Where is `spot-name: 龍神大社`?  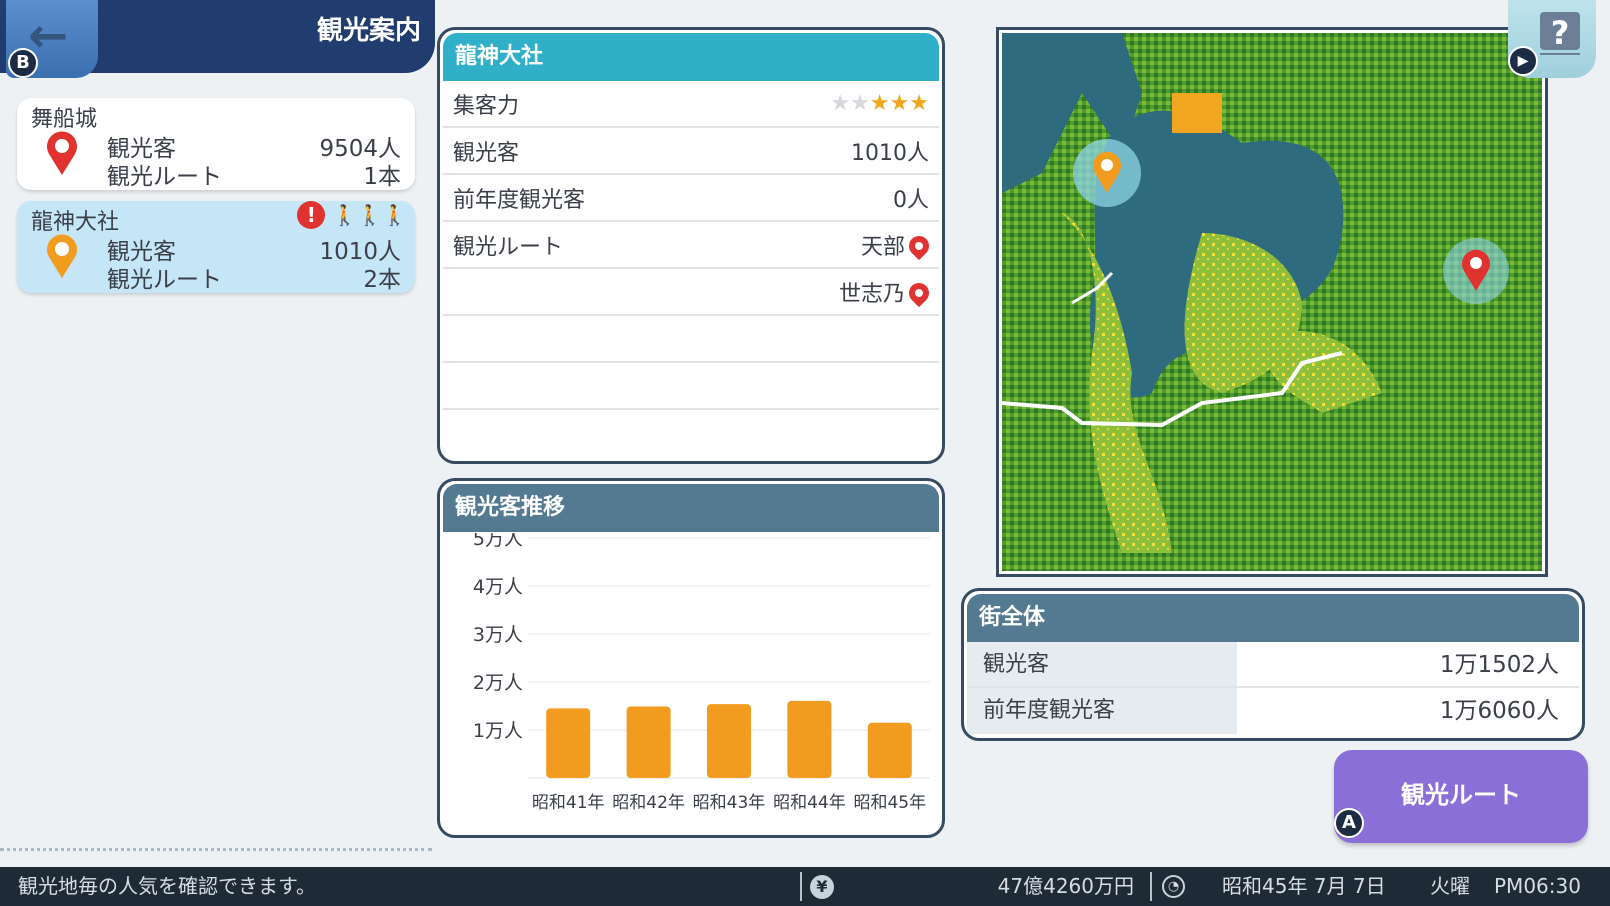 spot-name: 龍神大社 is located at coordinates (75, 222).